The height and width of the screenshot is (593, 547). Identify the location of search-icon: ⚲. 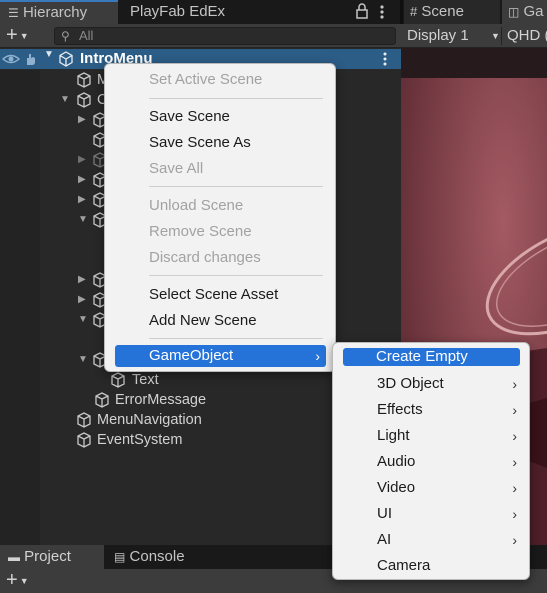
(65, 36).